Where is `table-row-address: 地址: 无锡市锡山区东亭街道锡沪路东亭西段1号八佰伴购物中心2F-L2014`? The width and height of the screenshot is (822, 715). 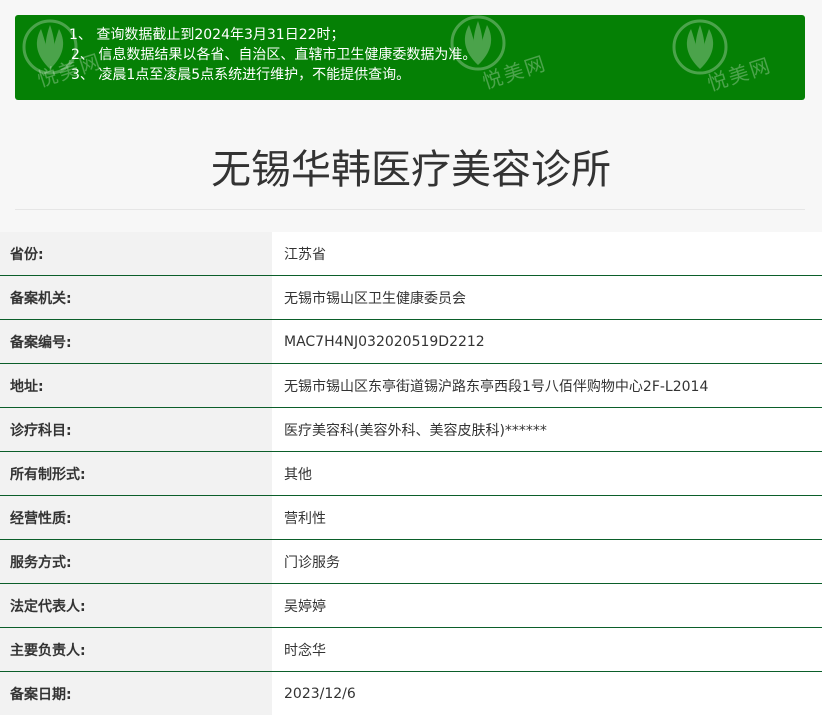 table-row-address: 地址: 无锡市锡山区东亭街道锡沪路东亭西段1号八佰伴购物中心2F-L2014 is located at coordinates (411, 386).